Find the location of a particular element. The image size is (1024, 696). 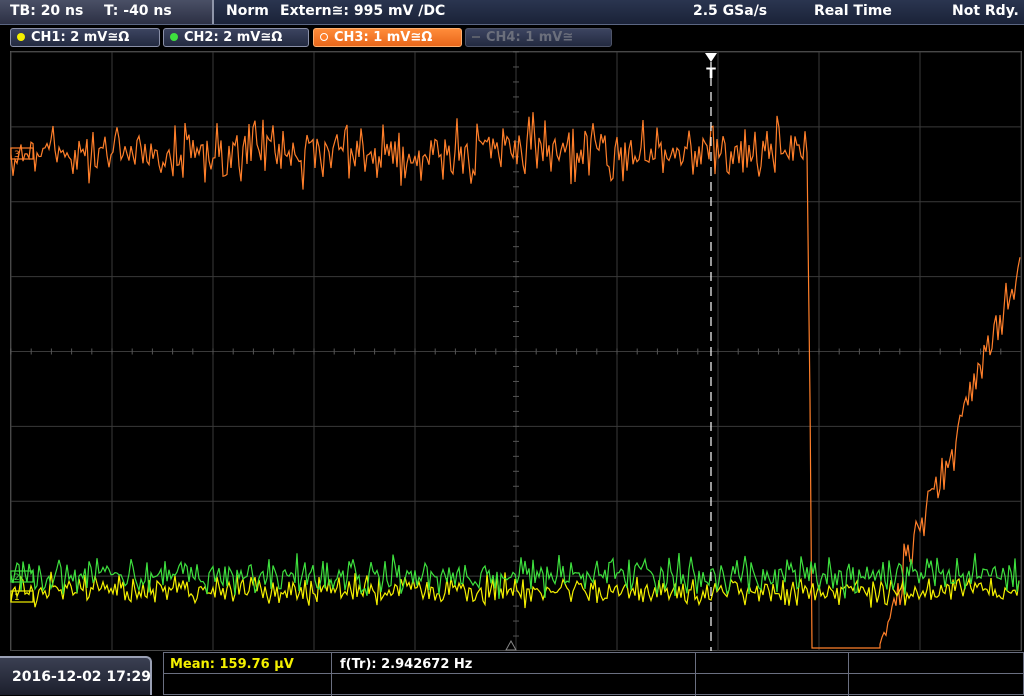

measurement-panel: Mean: 159.76 µV f(Tr): 2.942672 Hz is located at coordinates (593, 674).